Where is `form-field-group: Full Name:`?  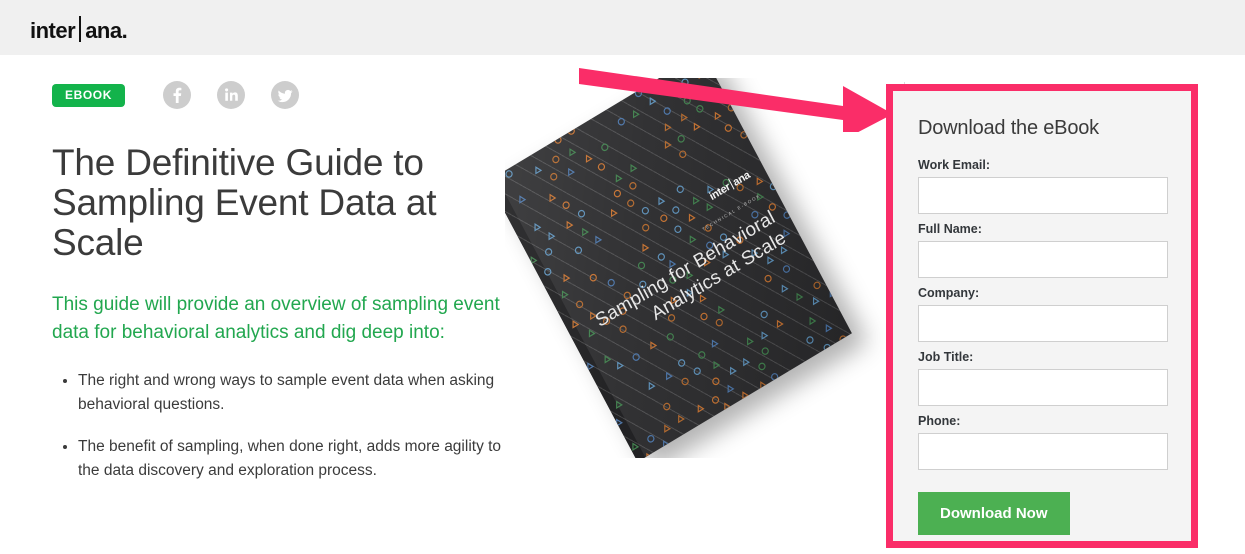 form-field-group: Full Name: is located at coordinates (1043, 254).